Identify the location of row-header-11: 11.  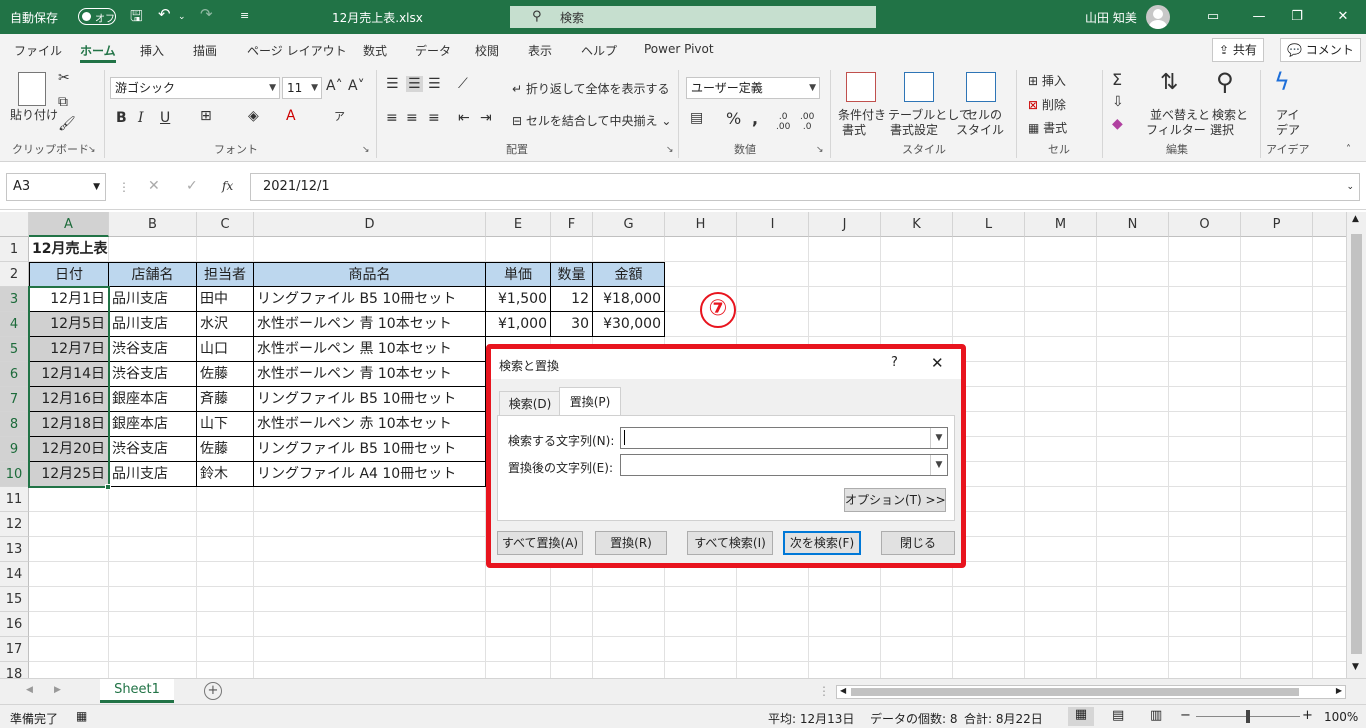
(14, 499).